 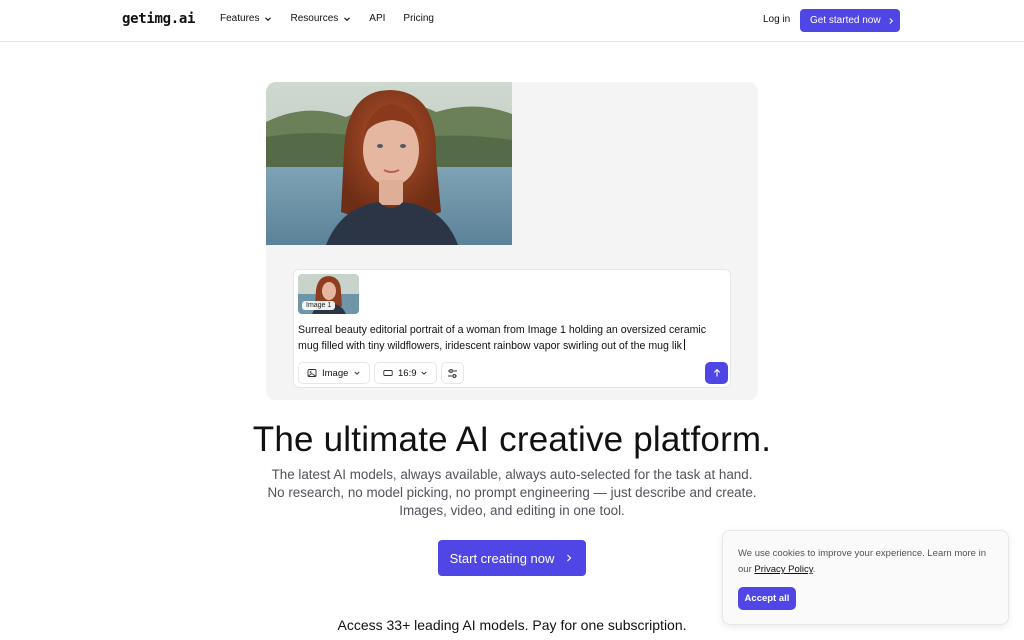 I want to click on nav-resources-label: Resources, so click(x=314, y=18).